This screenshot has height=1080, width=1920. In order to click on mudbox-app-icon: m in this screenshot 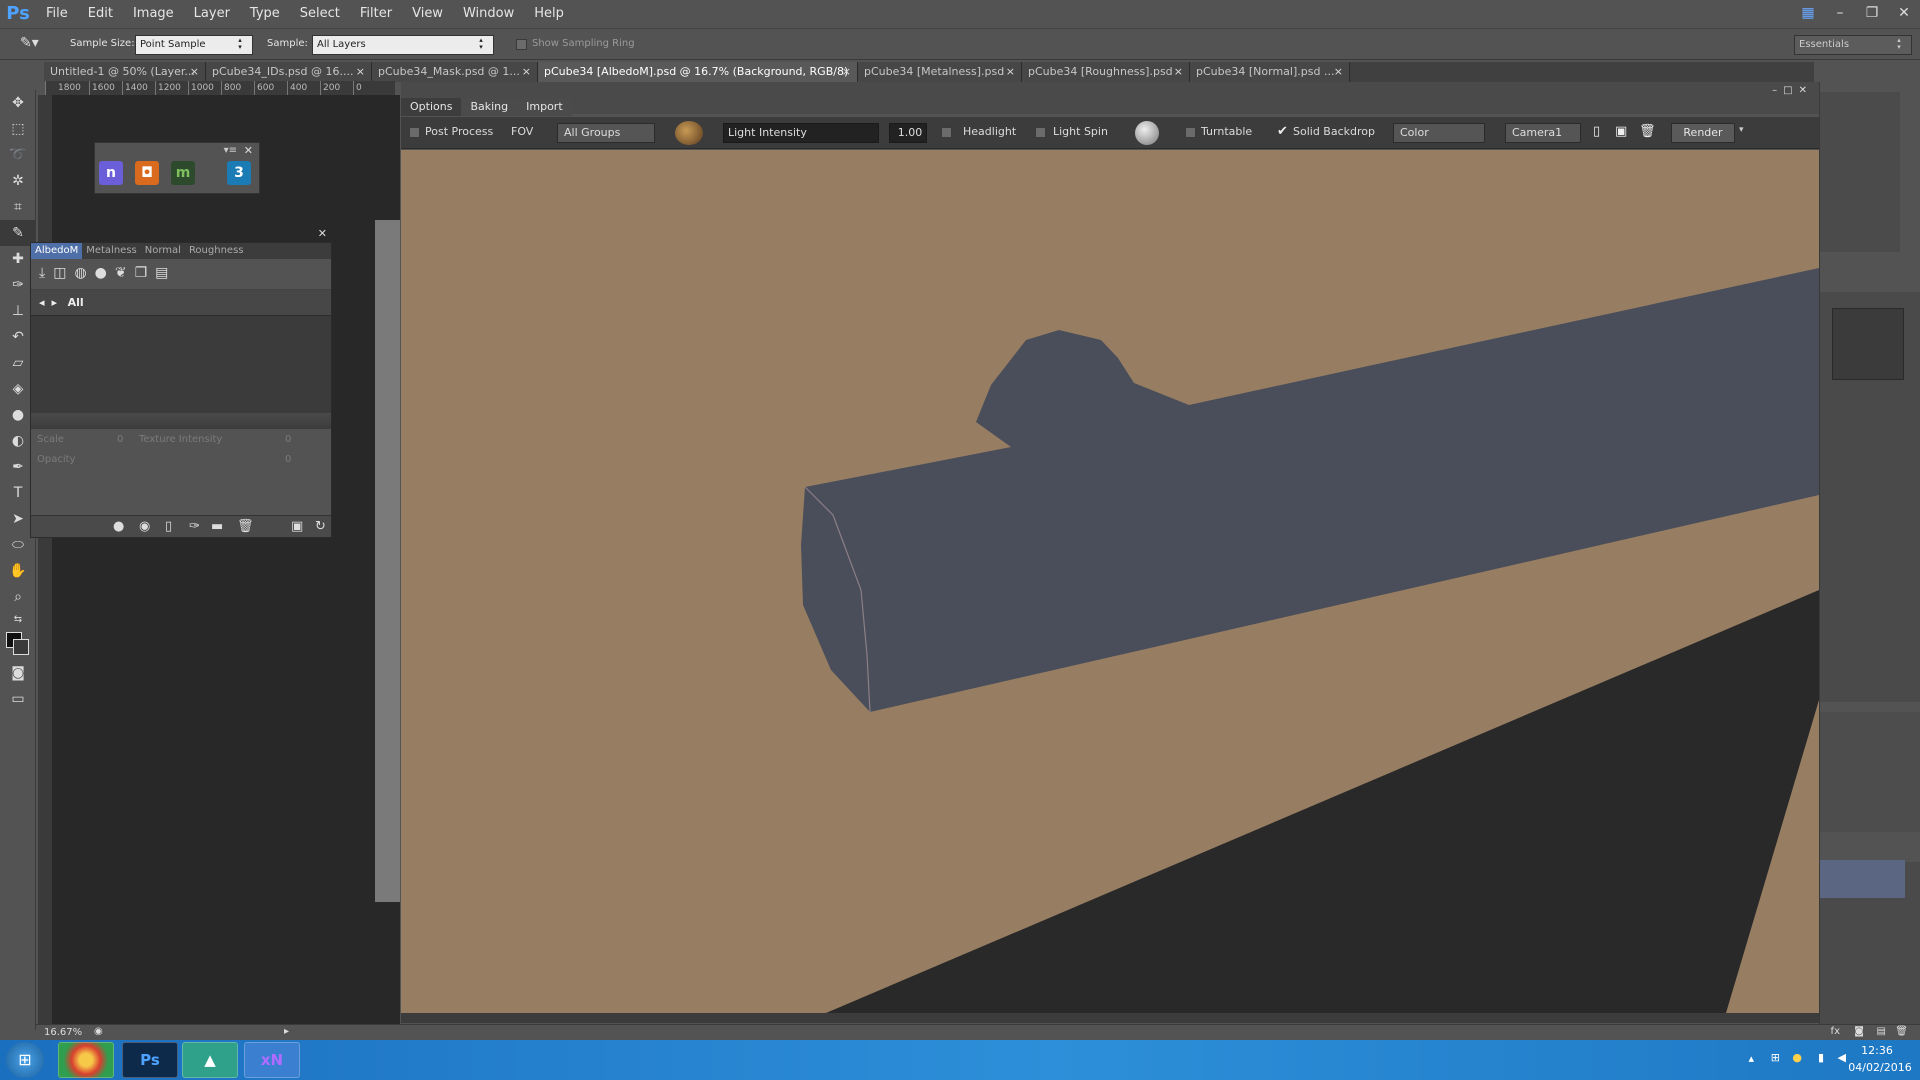, I will do `click(183, 173)`.